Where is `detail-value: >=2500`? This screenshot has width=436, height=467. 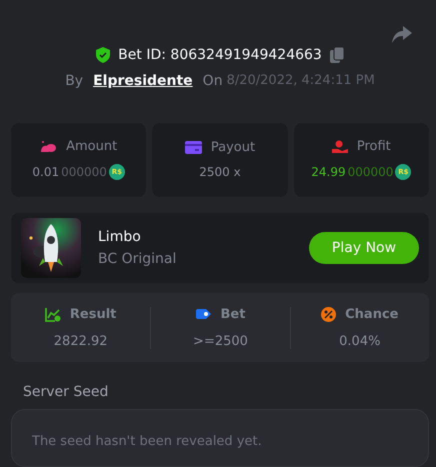 detail-value: >=2500 is located at coordinates (220, 341).